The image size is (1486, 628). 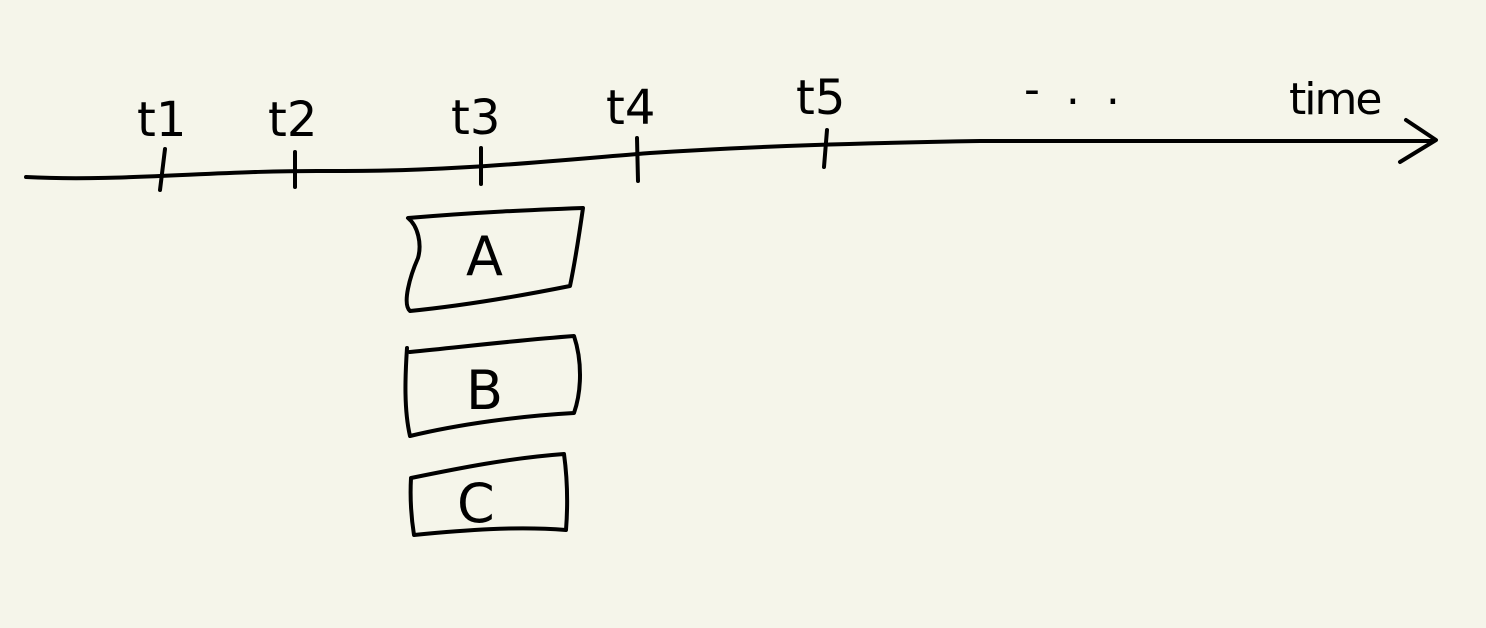 I want to click on tick-label-t1: t1, so click(x=161, y=120).